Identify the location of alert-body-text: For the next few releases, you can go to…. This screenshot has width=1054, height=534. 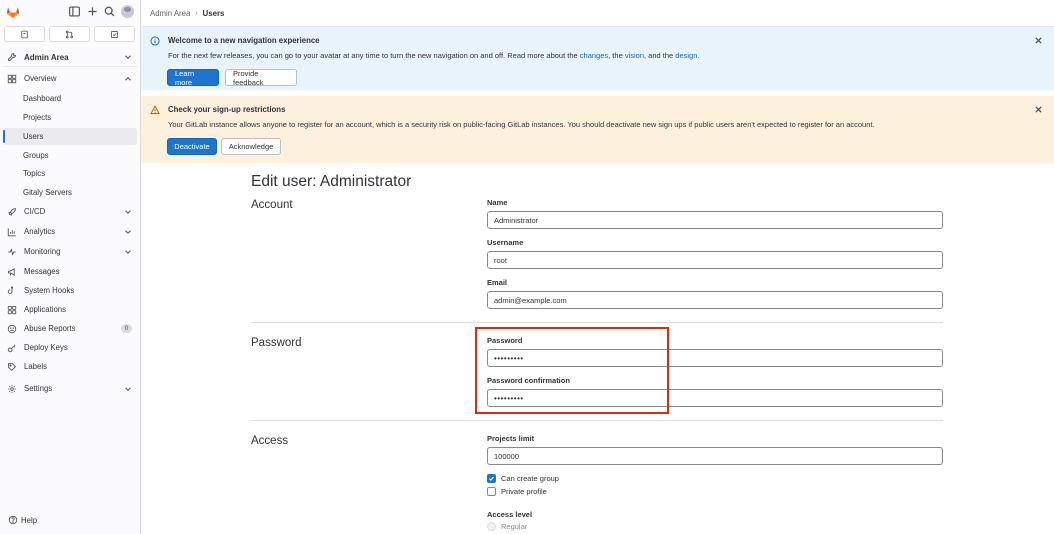
(374, 55).